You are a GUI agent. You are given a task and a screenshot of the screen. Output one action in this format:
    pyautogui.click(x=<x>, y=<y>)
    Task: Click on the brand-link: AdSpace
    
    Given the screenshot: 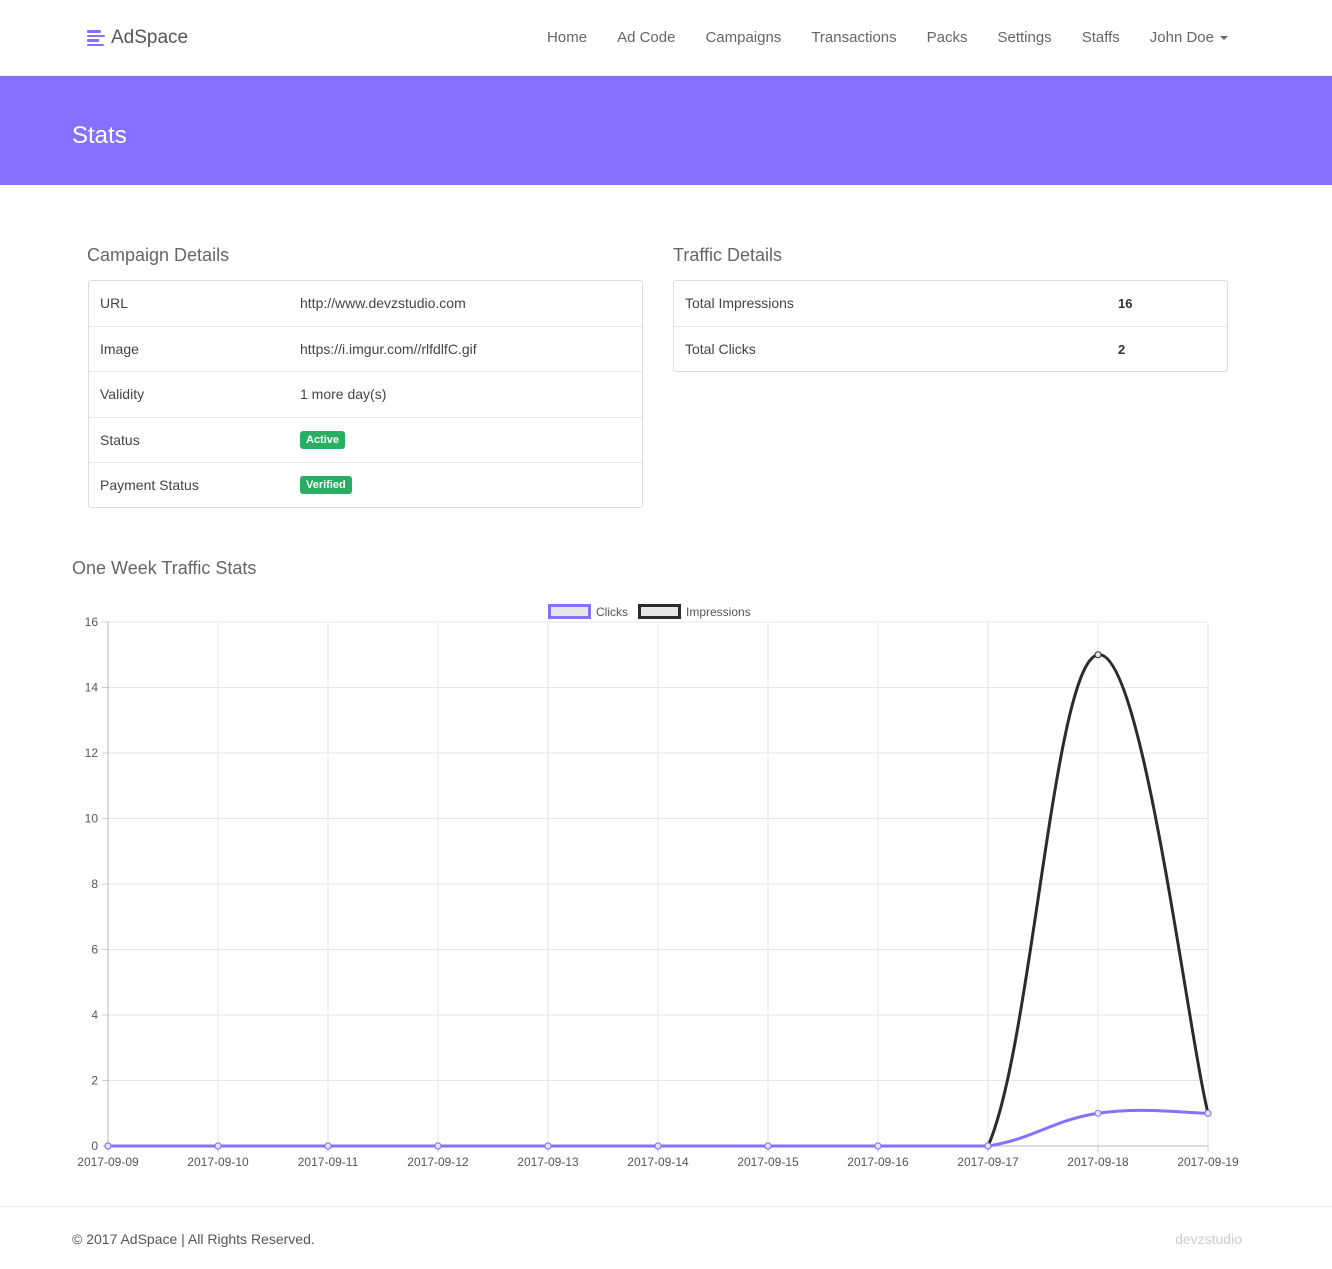 What is the action you would take?
    pyautogui.click(x=137, y=38)
    